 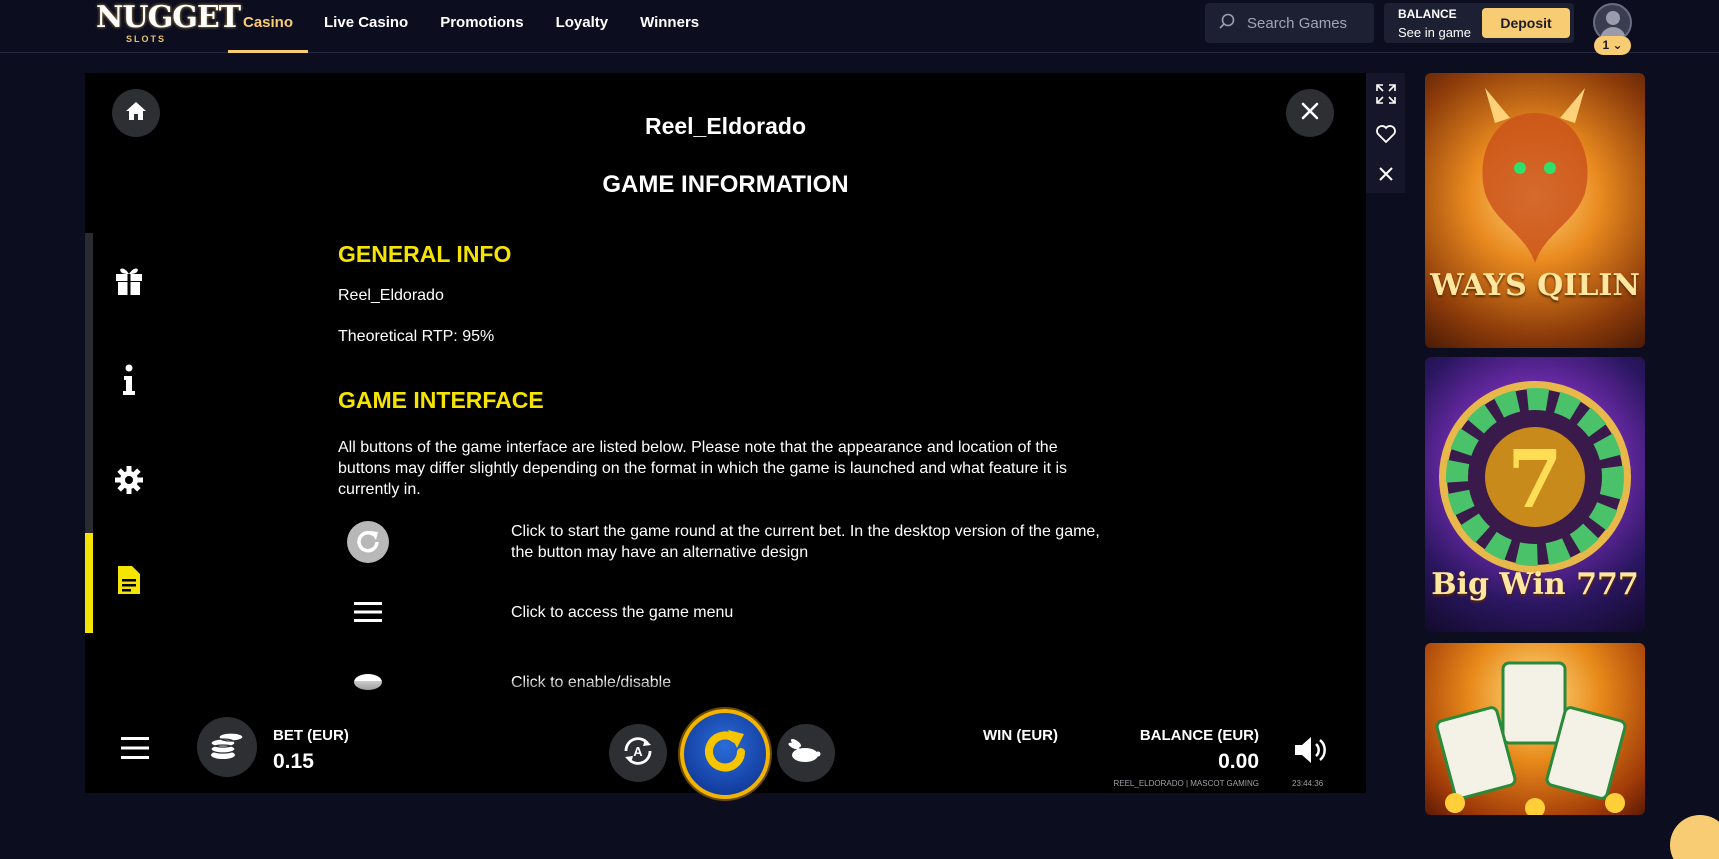 What do you see at coordinates (669, 26) in the screenshot?
I see `nav-winners: Winners` at bounding box center [669, 26].